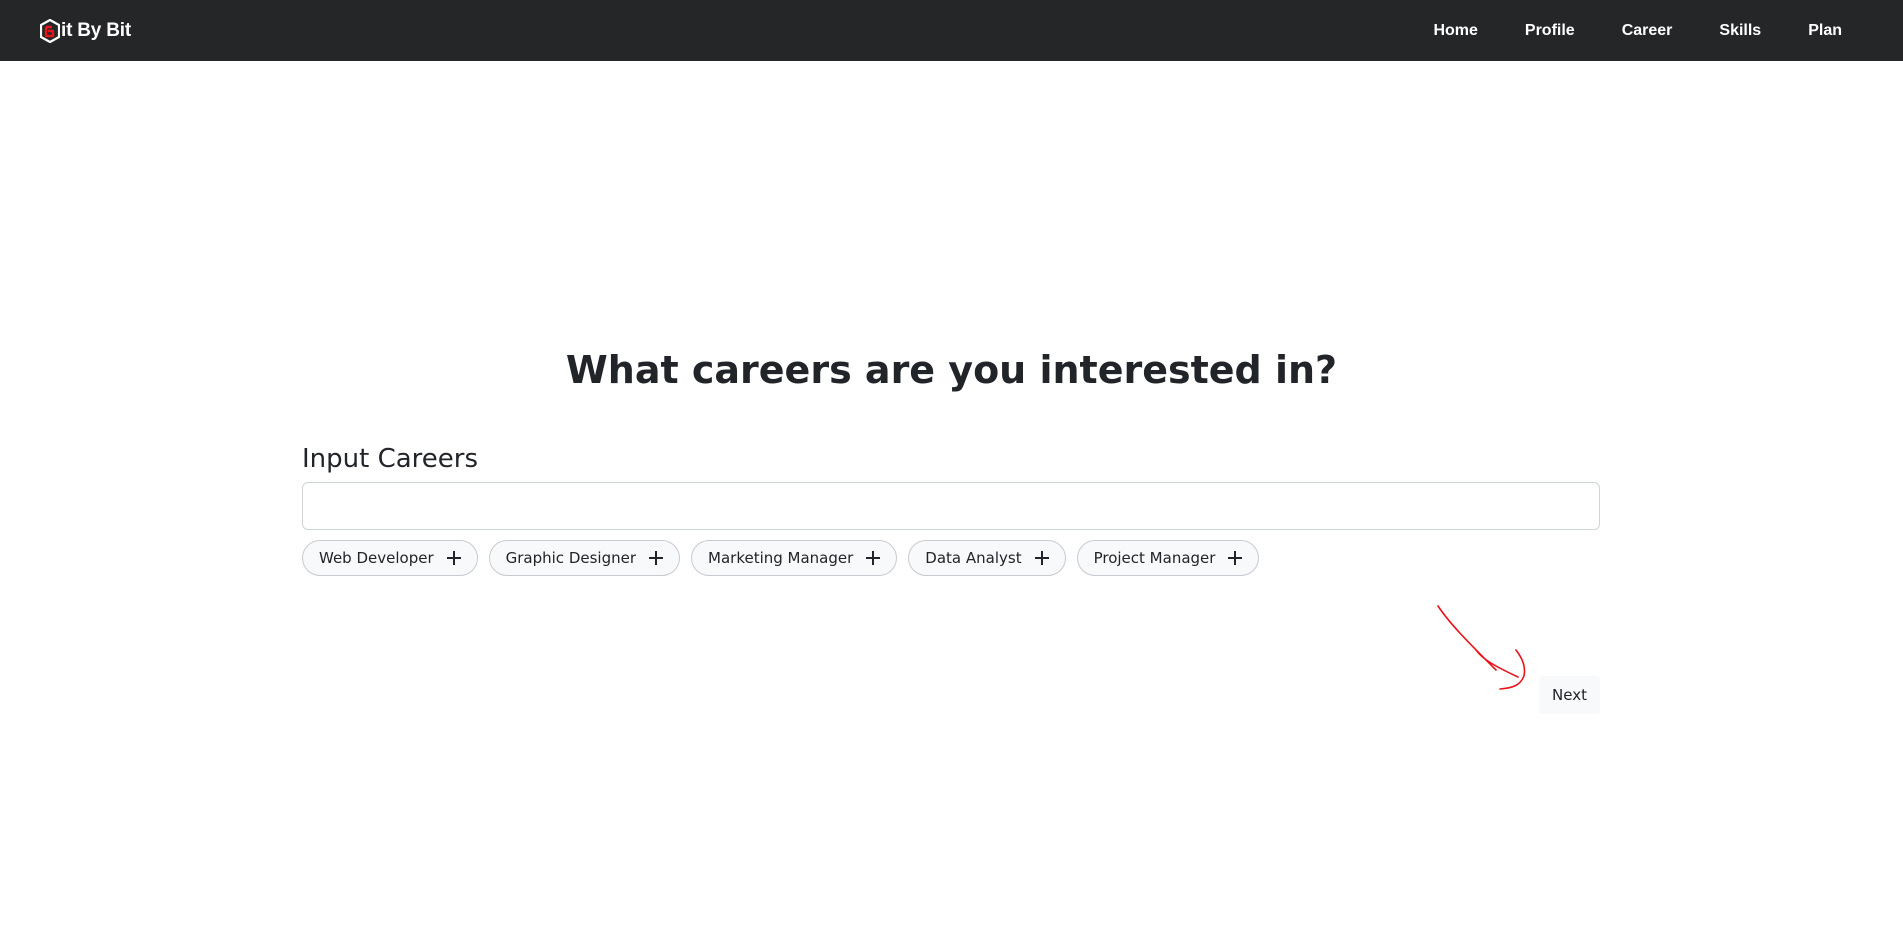 The width and height of the screenshot is (1903, 936). Describe the element at coordinates (1614, 30) in the screenshot. I see `nav-links: Home Profile Career Skills Plan` at that location.